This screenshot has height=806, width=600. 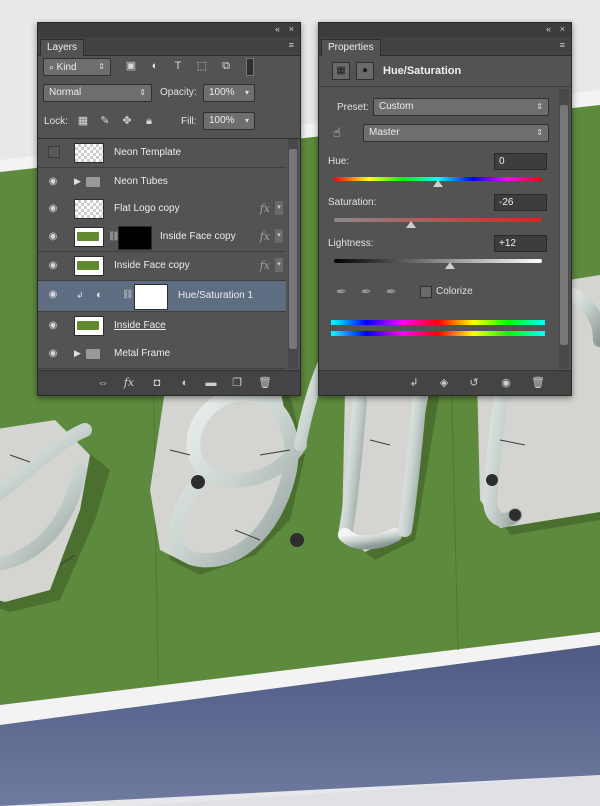 I want to click on neon-tube, so click(x=370, y=539).